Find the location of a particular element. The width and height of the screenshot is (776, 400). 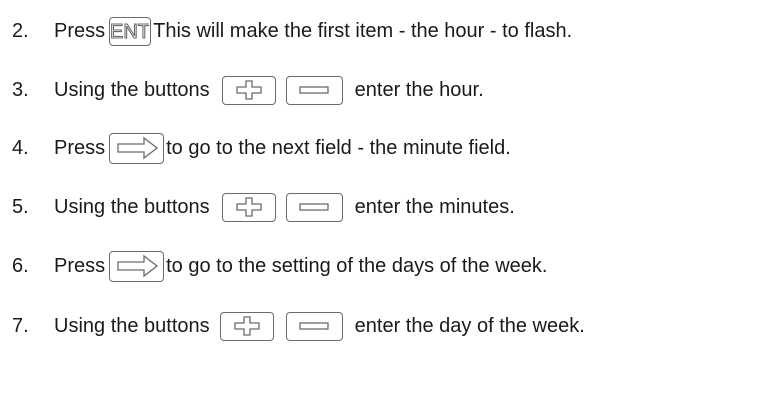

step-text-after: enter the minutes. is located at coordinates (434, 207).